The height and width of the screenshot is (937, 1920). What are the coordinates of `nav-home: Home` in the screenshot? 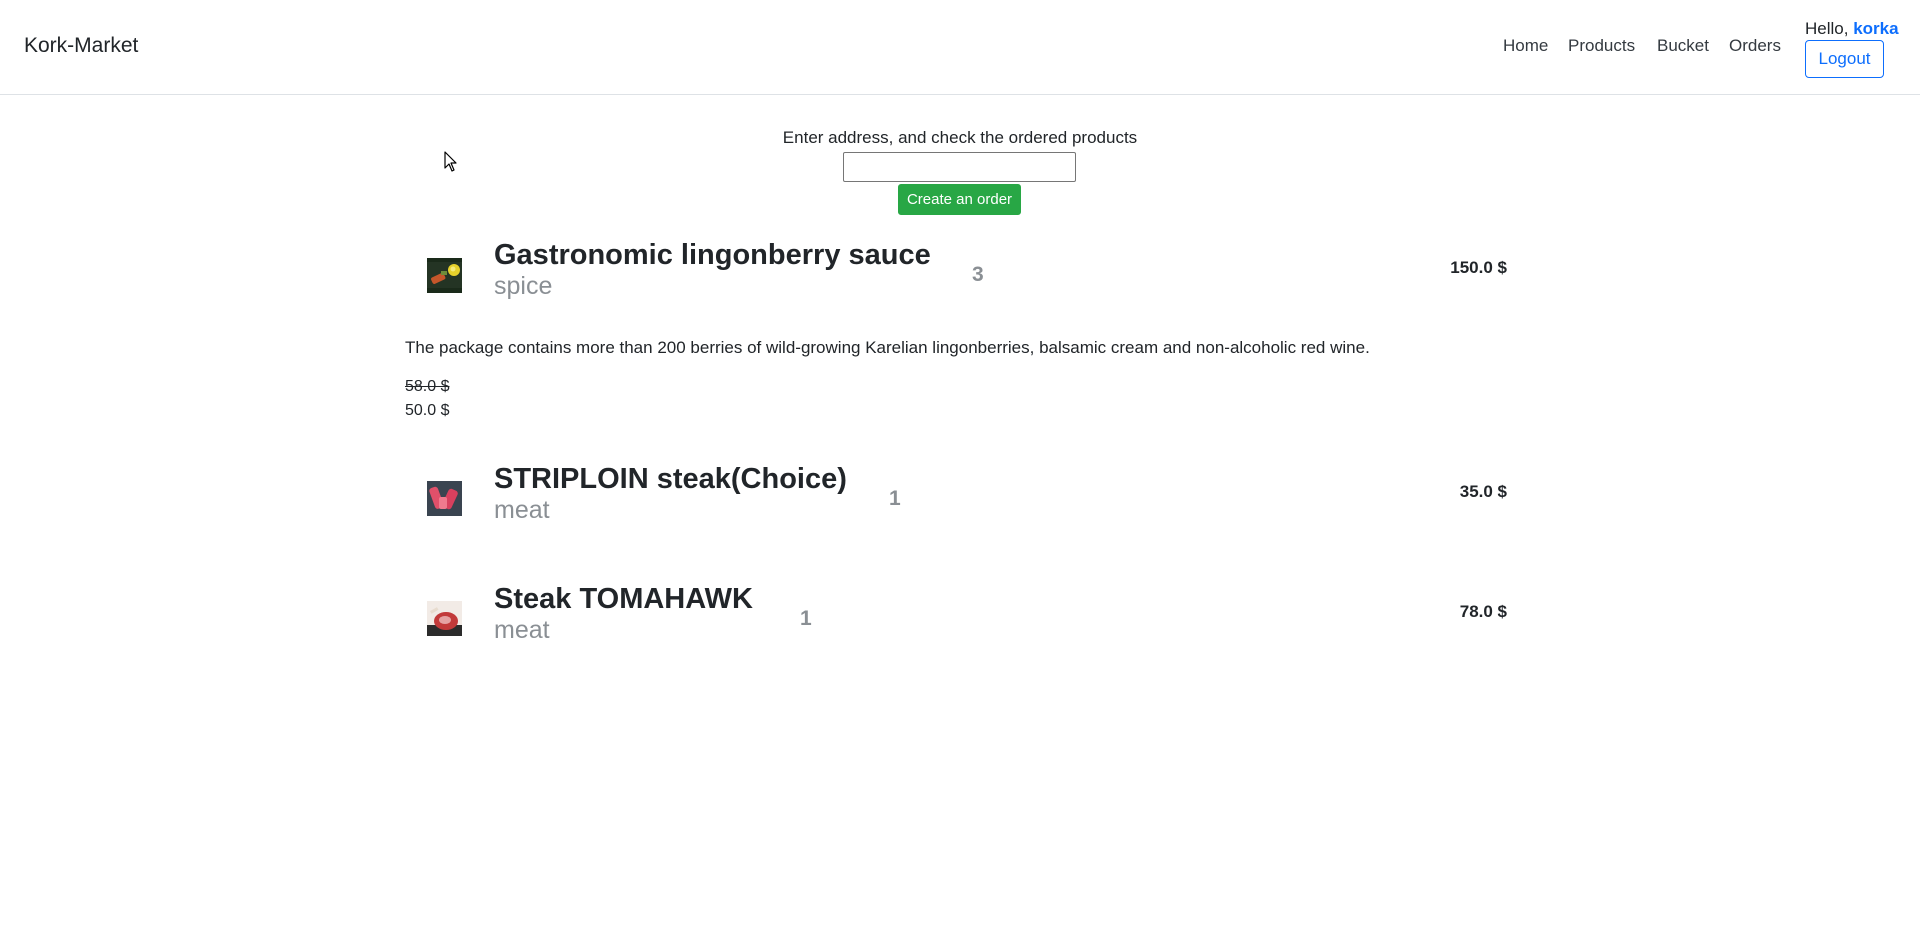 It's located at (1525, 46).